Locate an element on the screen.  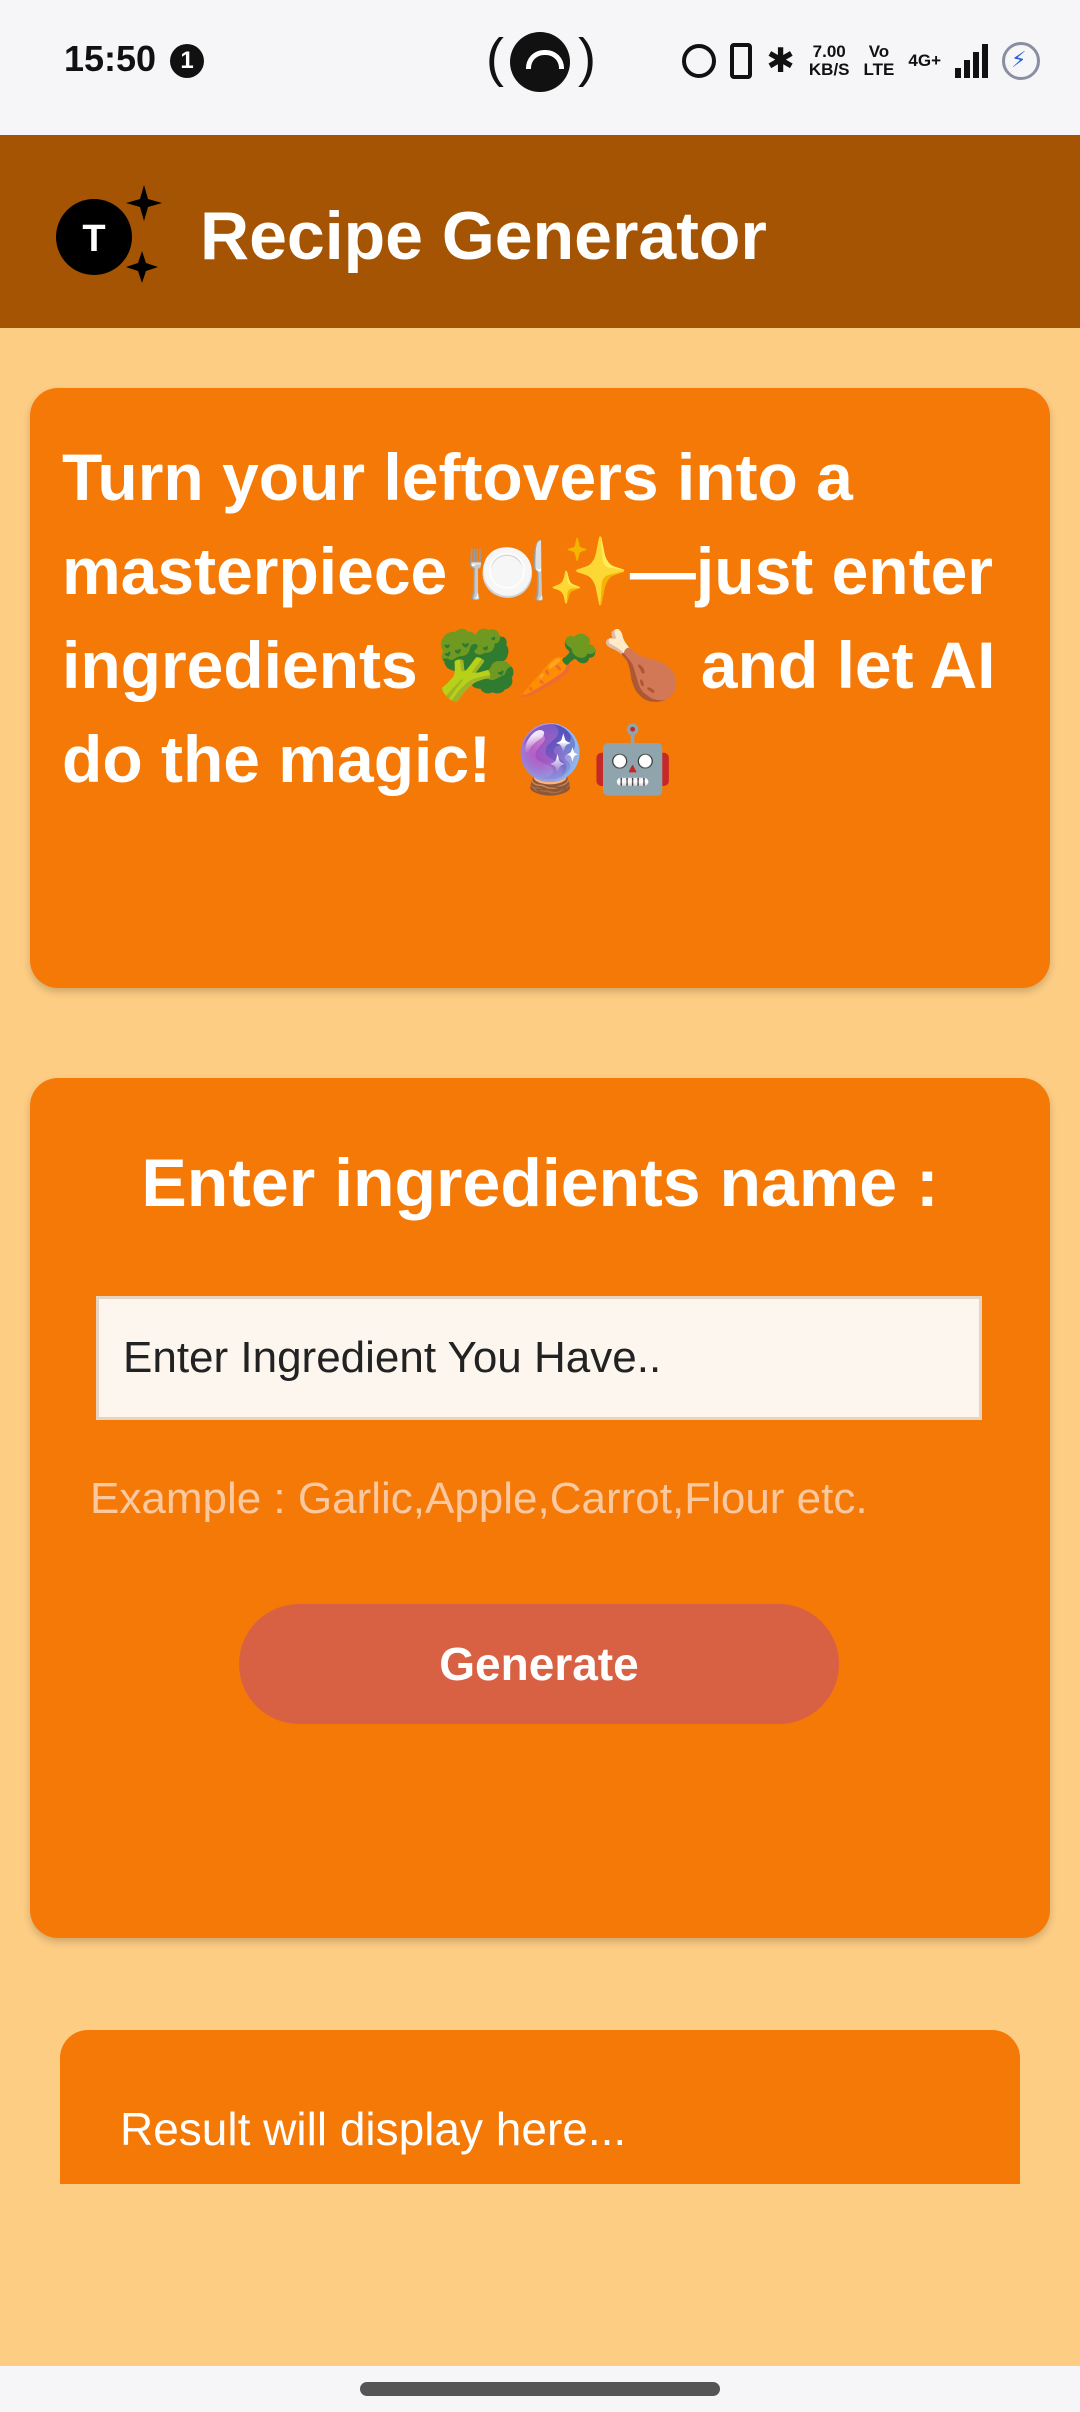
hotspot-icon: ( ) is located at coordinates (541, 62).